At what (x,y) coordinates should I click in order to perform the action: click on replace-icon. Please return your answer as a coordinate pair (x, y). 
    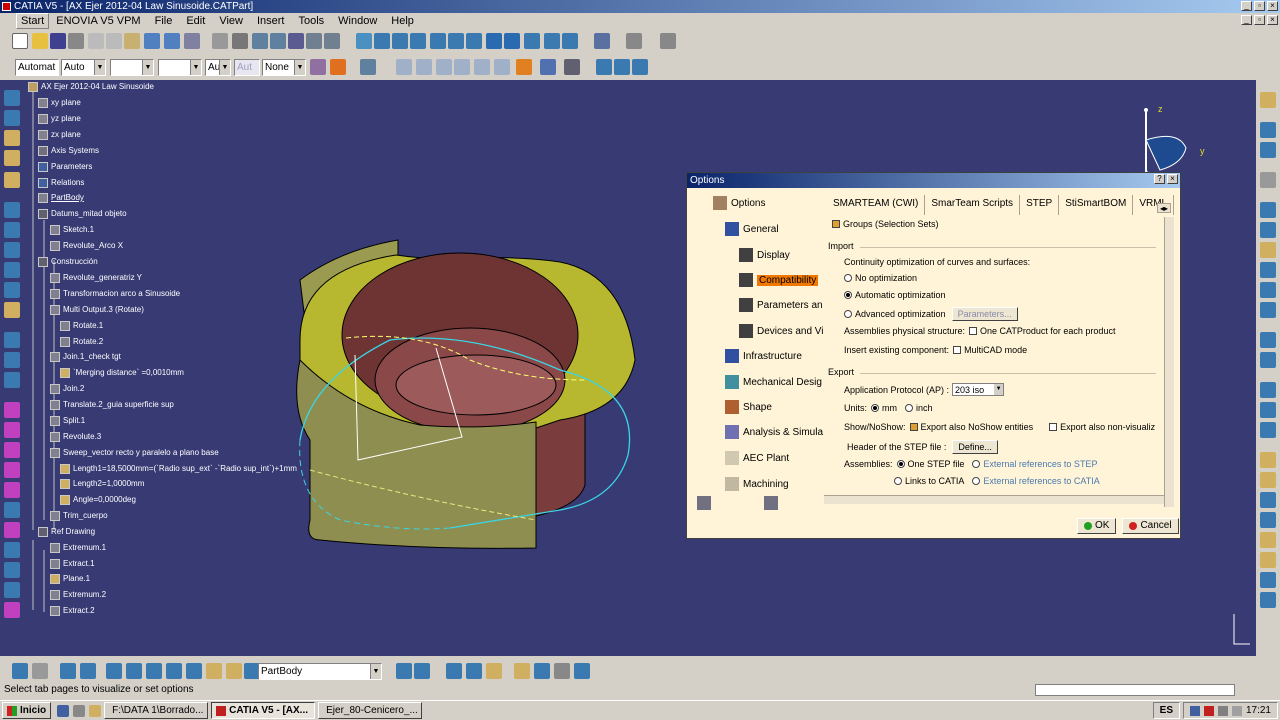
    Looking at the image, I should click on (582, 671).